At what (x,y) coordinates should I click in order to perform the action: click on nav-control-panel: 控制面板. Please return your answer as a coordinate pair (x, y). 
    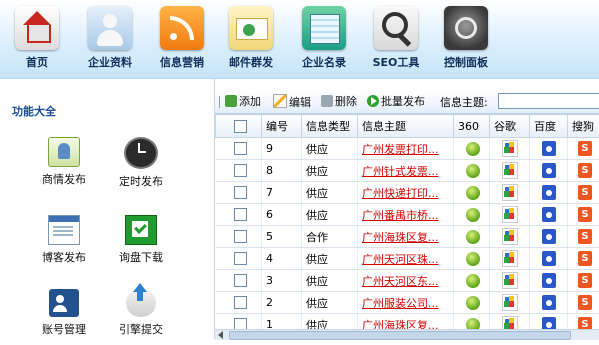
    Looking at the image, I should click on (466, 37).